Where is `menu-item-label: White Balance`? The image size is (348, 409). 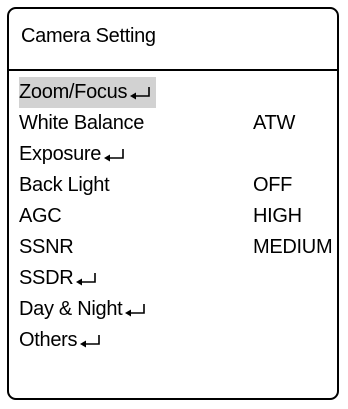
menu-item-label: White Balance is located at coordinates (82, 123).